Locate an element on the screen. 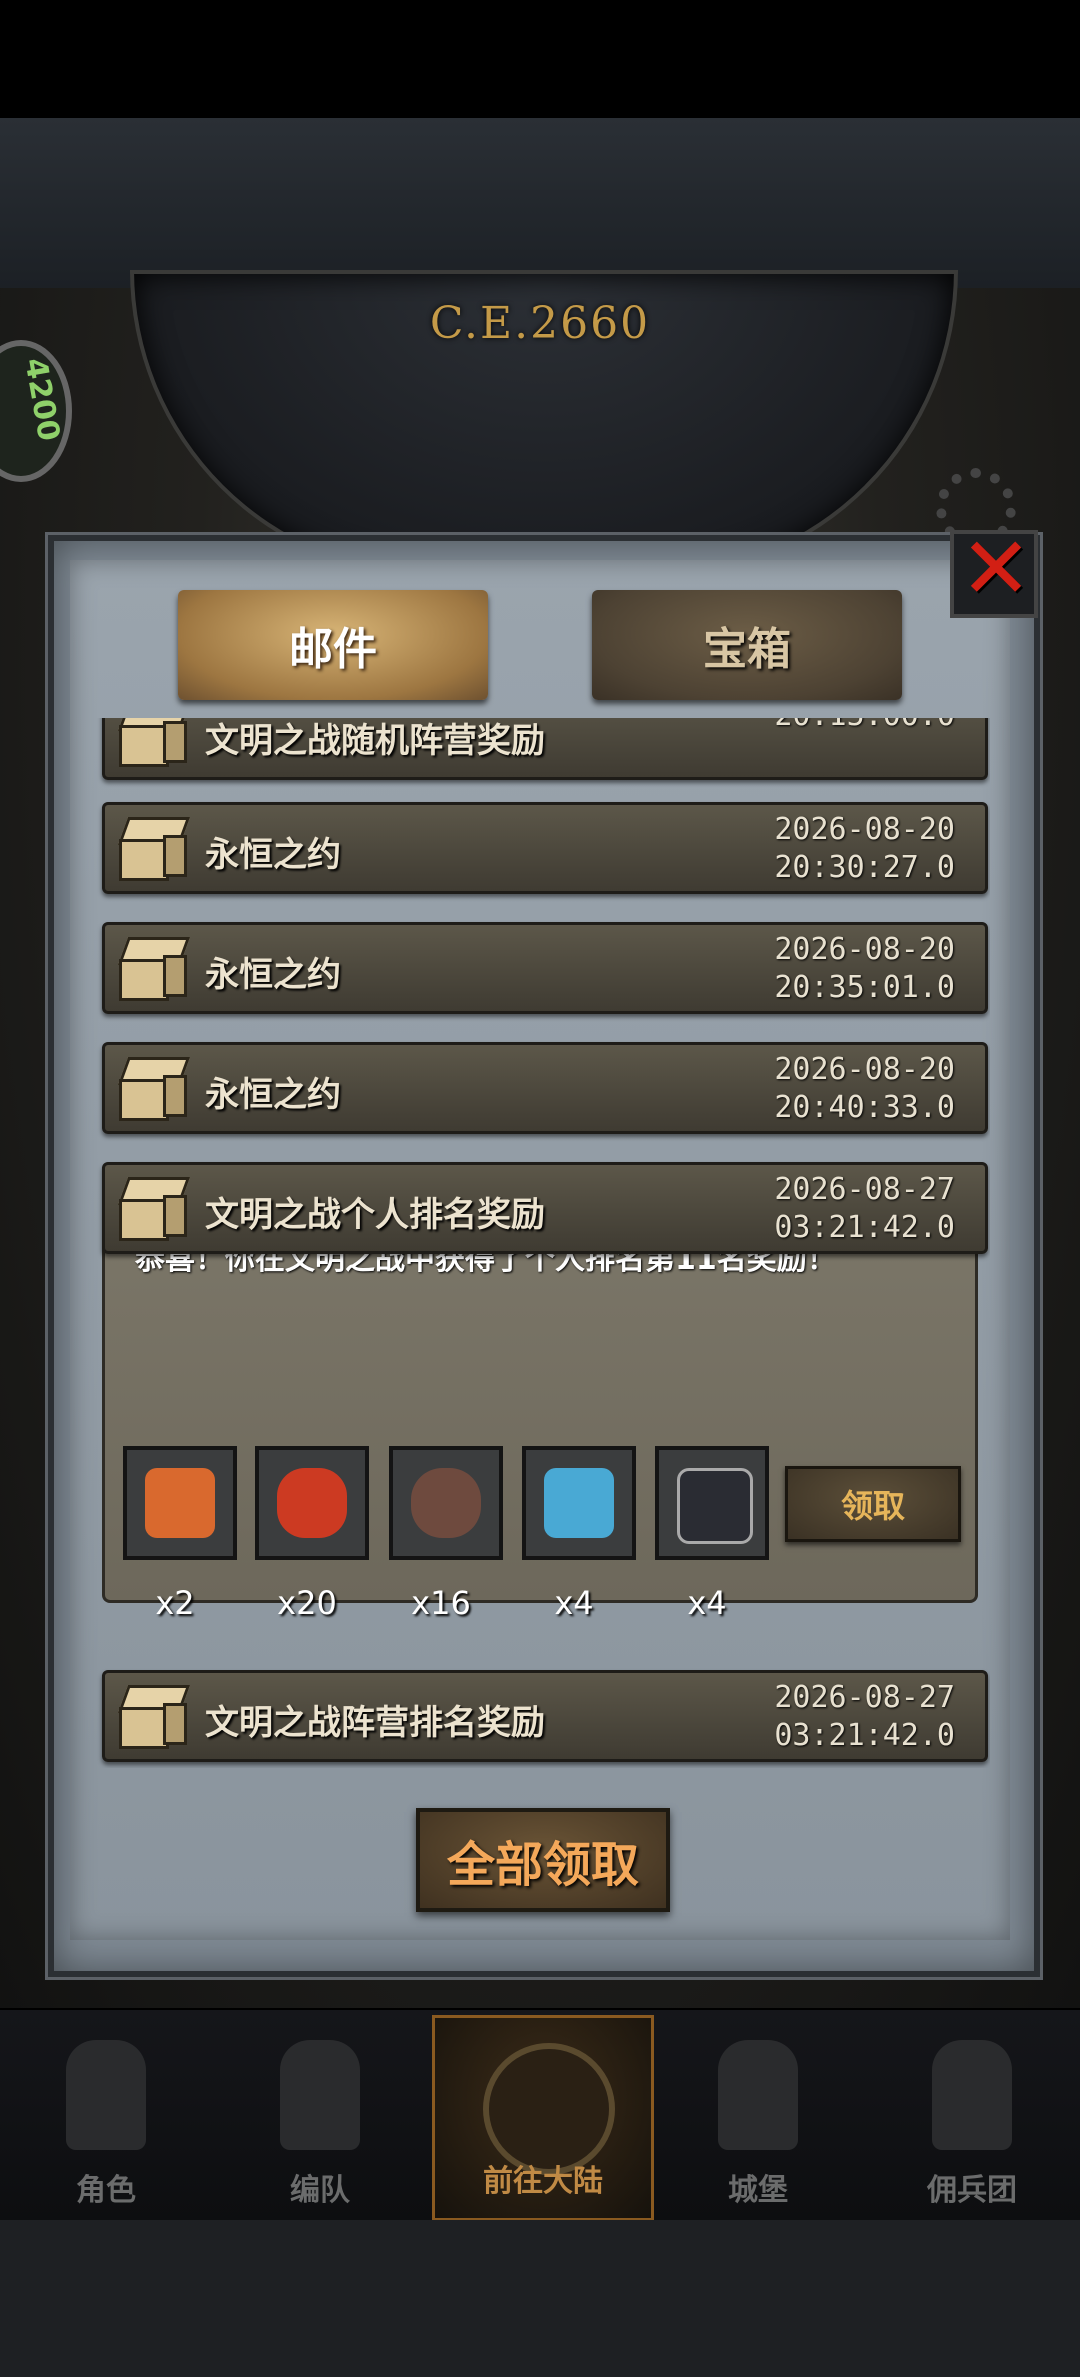 This screenshot has height=2377, width=1080. nav-item-character: 角色 is located at coordinates (106, 2120).